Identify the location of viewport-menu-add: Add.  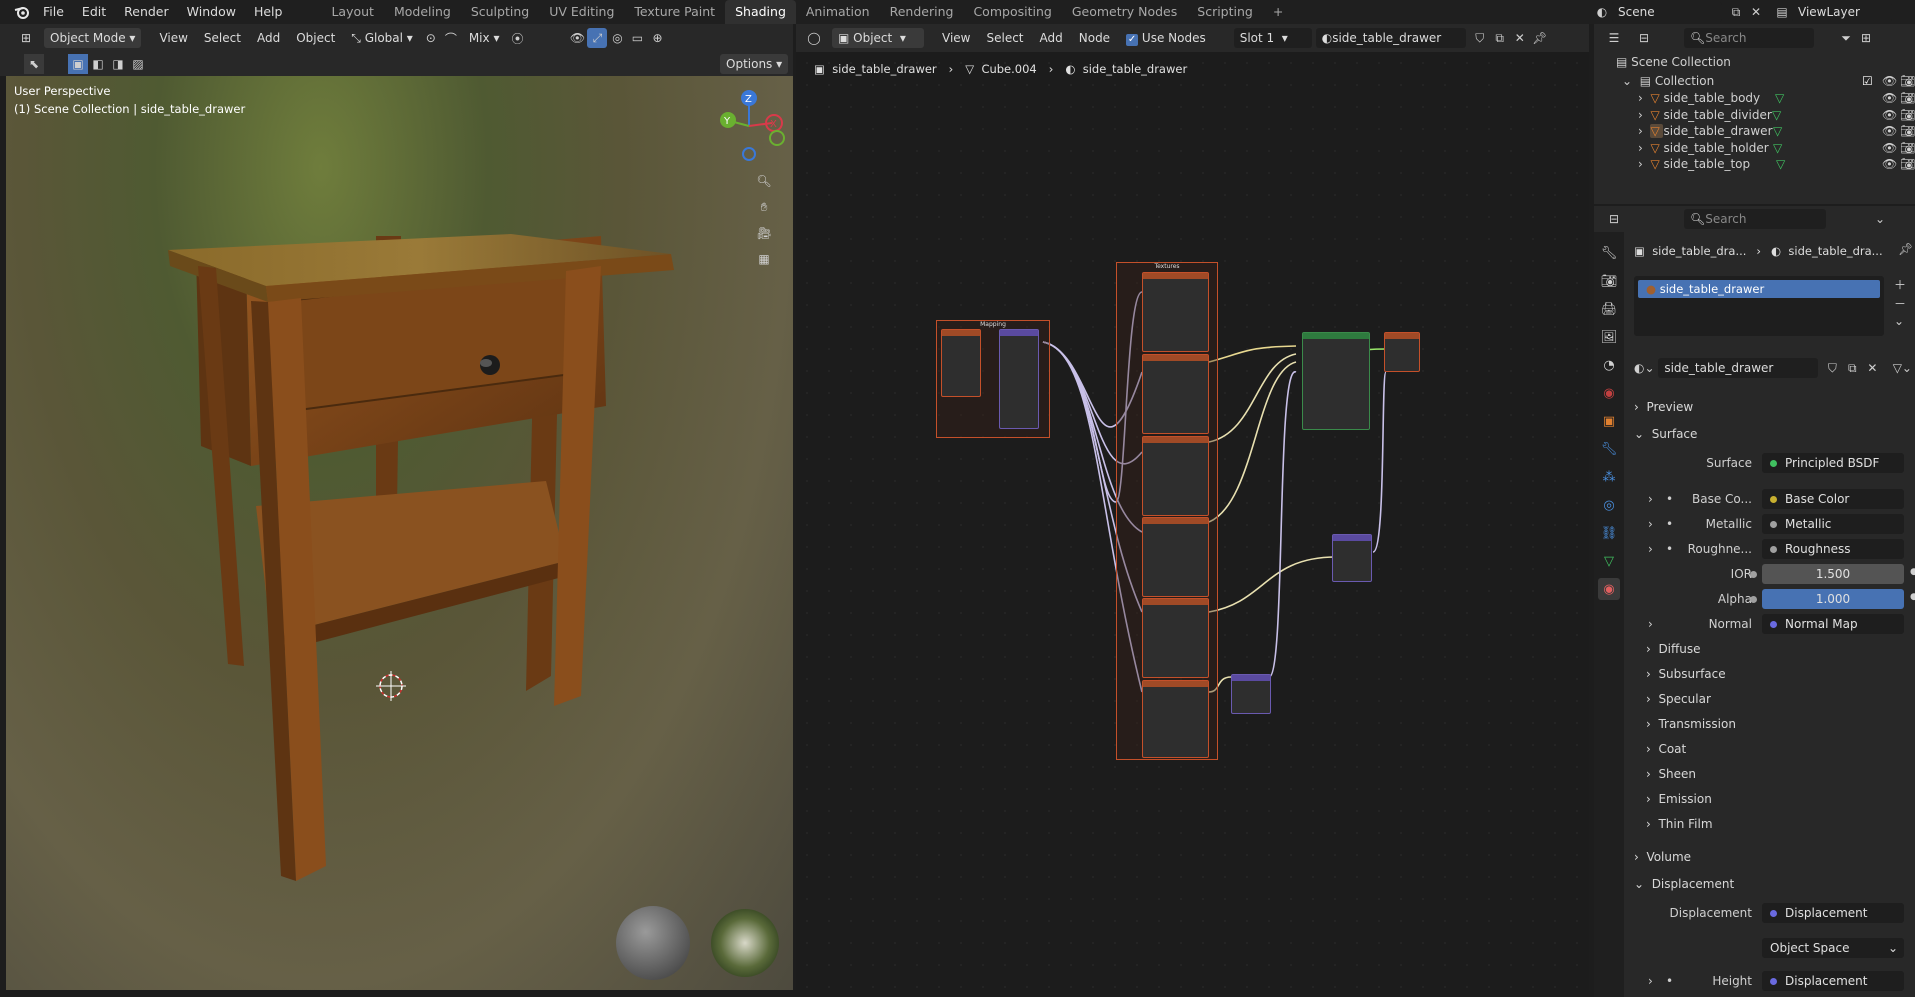
(268, 38).